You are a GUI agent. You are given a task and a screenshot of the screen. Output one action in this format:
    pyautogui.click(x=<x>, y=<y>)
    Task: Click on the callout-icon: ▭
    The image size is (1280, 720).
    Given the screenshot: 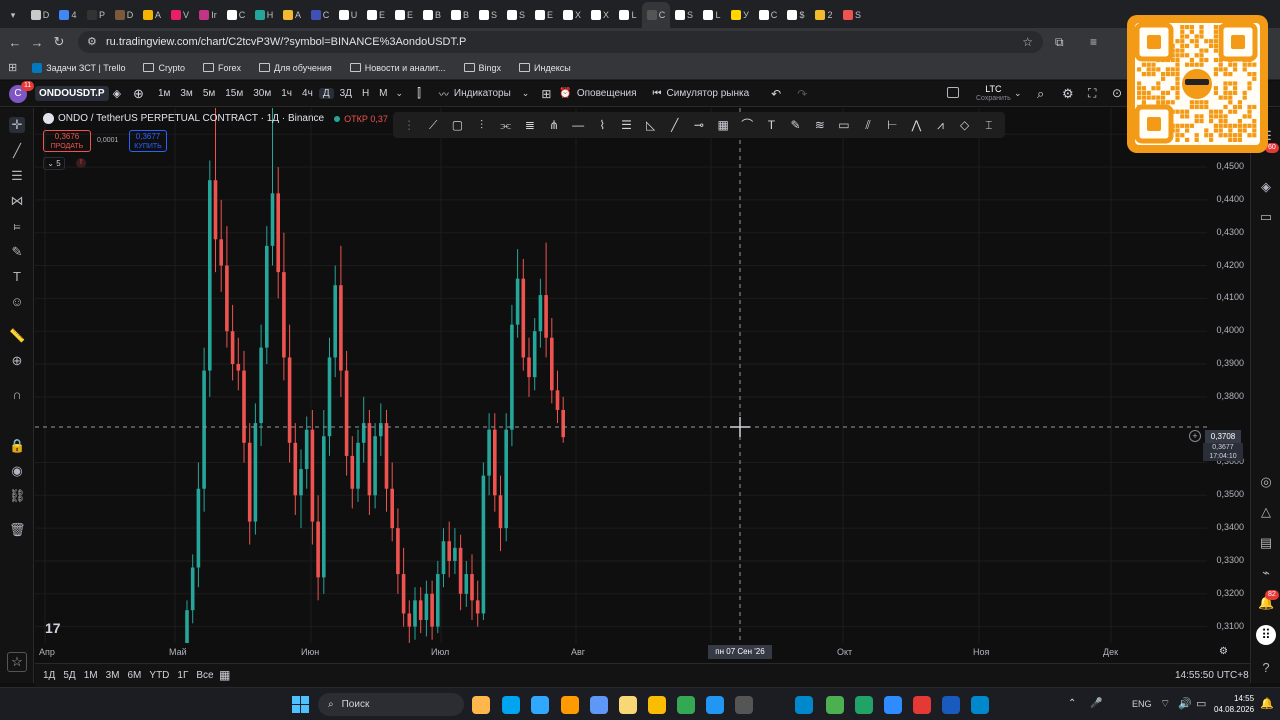 What is the action you would take?
    pyautogui.click(x=844, y=125)
    